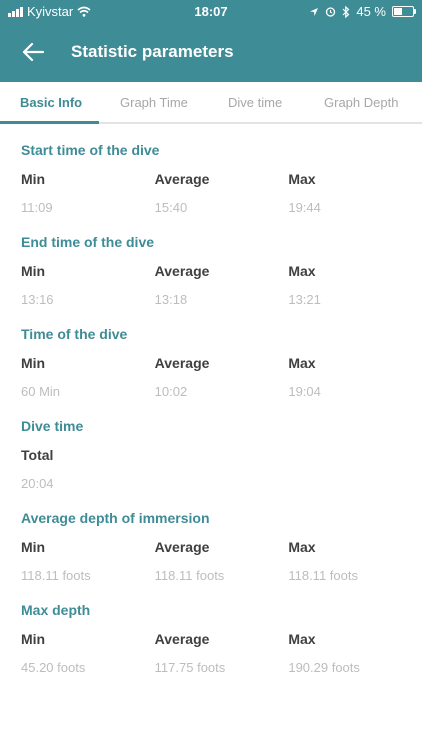 This screenshot has height=750, width=422. Describe the element at coordinates (37, 455) in the screenshot. I see `stat-label: Total` at that location.